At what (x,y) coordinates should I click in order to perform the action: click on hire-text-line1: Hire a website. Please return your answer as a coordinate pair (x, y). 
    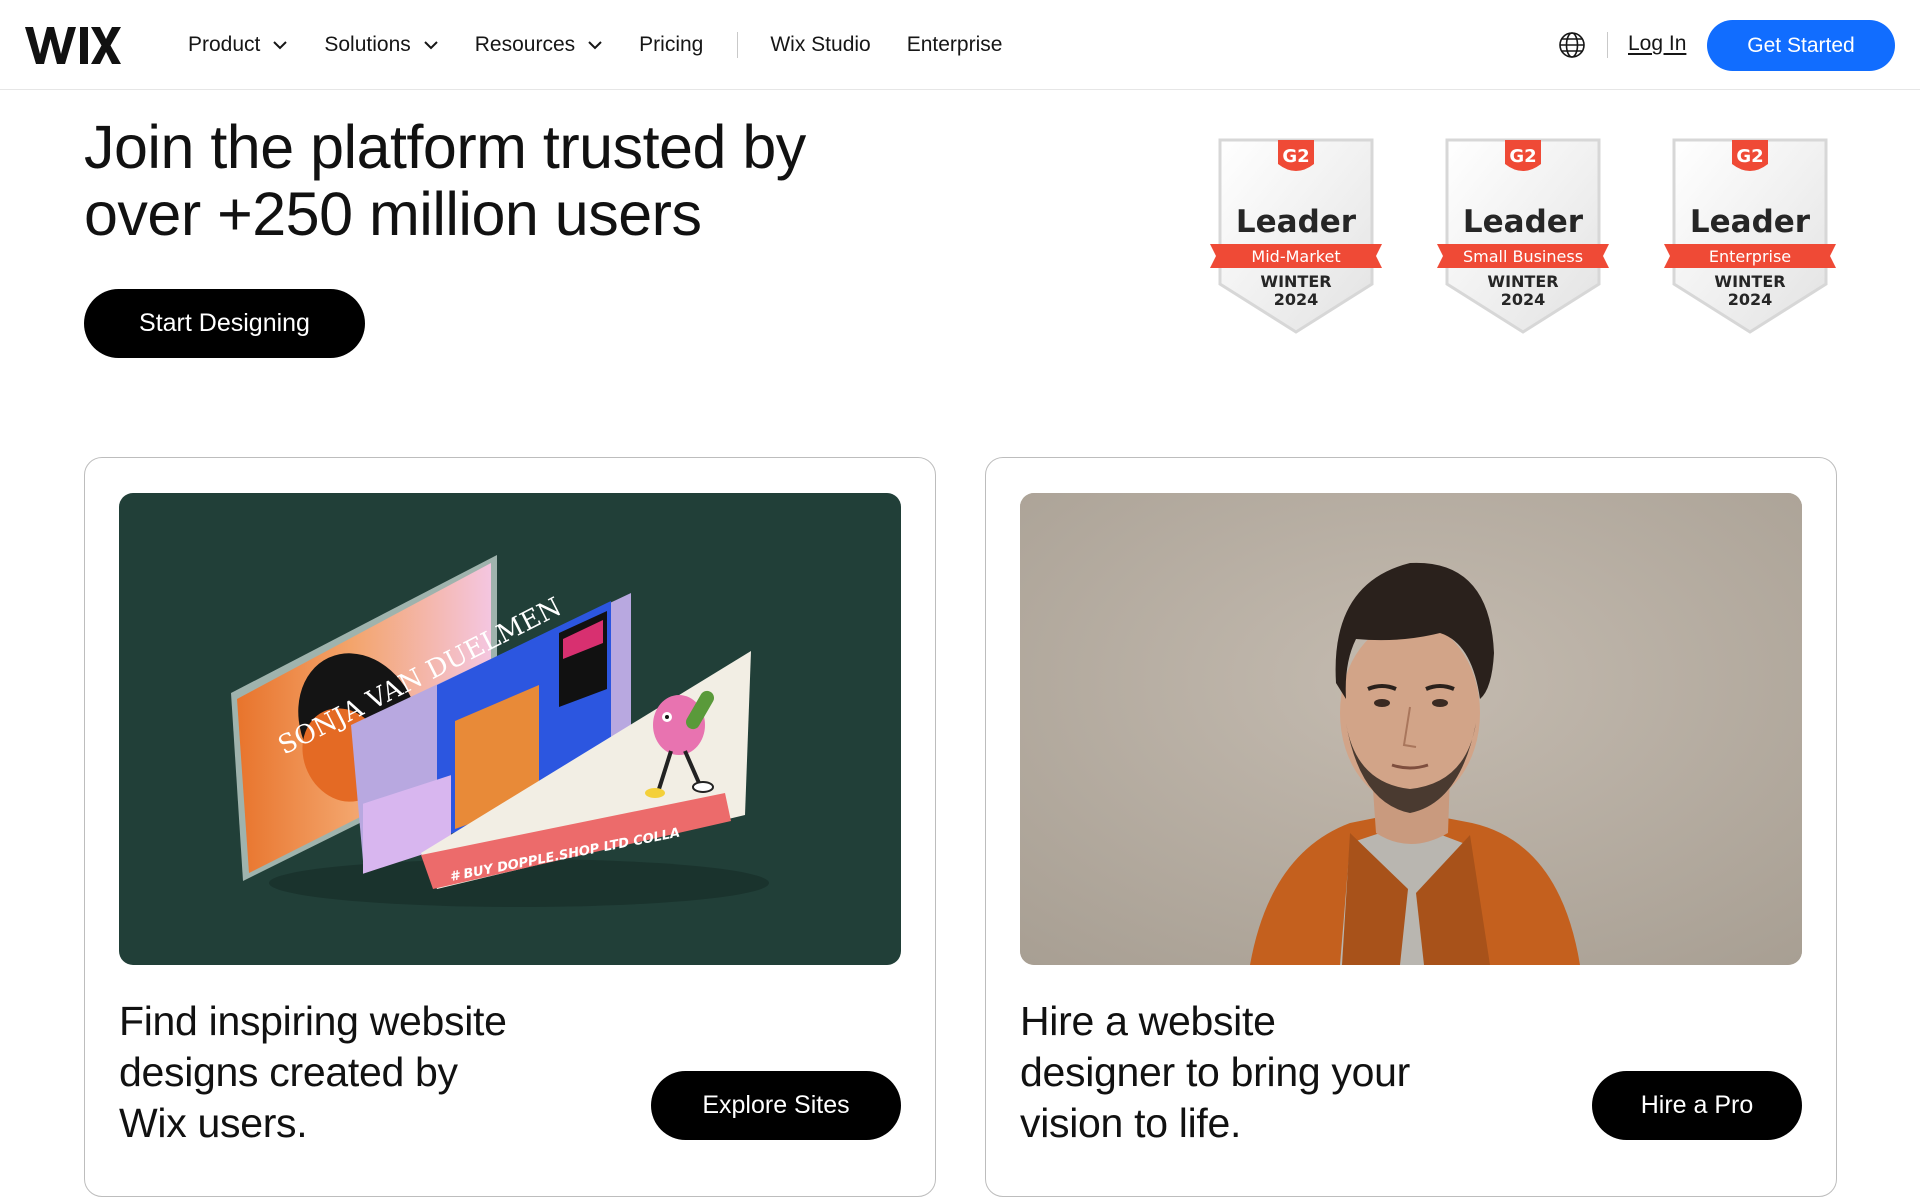
    Looking at the image, I should click on (1148, 1021).